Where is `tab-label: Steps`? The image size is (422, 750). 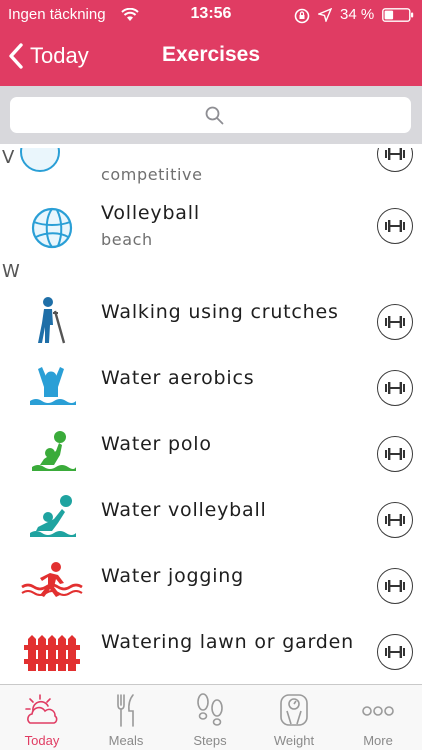
tab-label: Steps is located at coordinates (210, 740).